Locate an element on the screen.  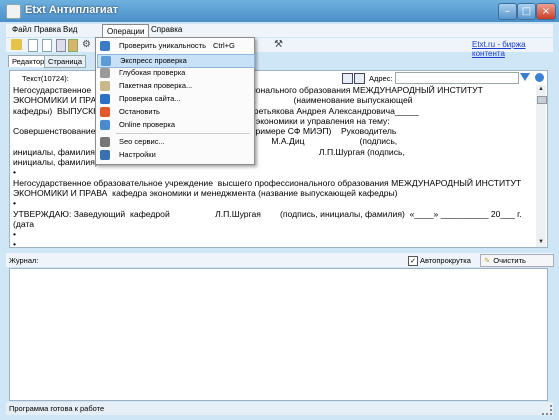
menu-item-label: Online проверка is located at coordinates (147, 124).